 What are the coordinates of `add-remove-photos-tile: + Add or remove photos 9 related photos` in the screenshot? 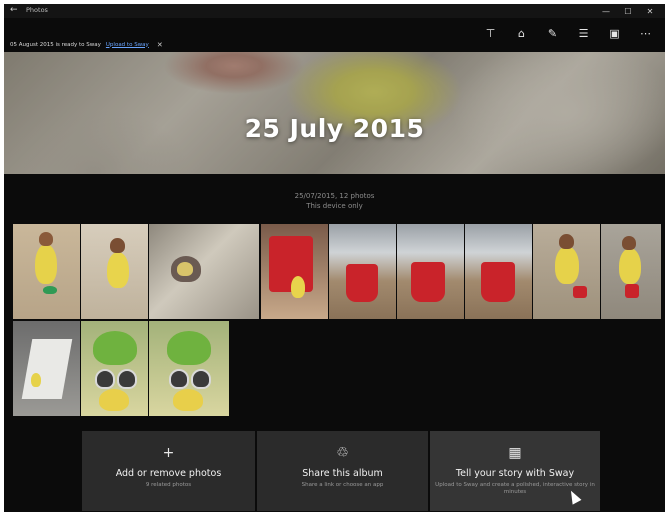 It's located at (168, 471).